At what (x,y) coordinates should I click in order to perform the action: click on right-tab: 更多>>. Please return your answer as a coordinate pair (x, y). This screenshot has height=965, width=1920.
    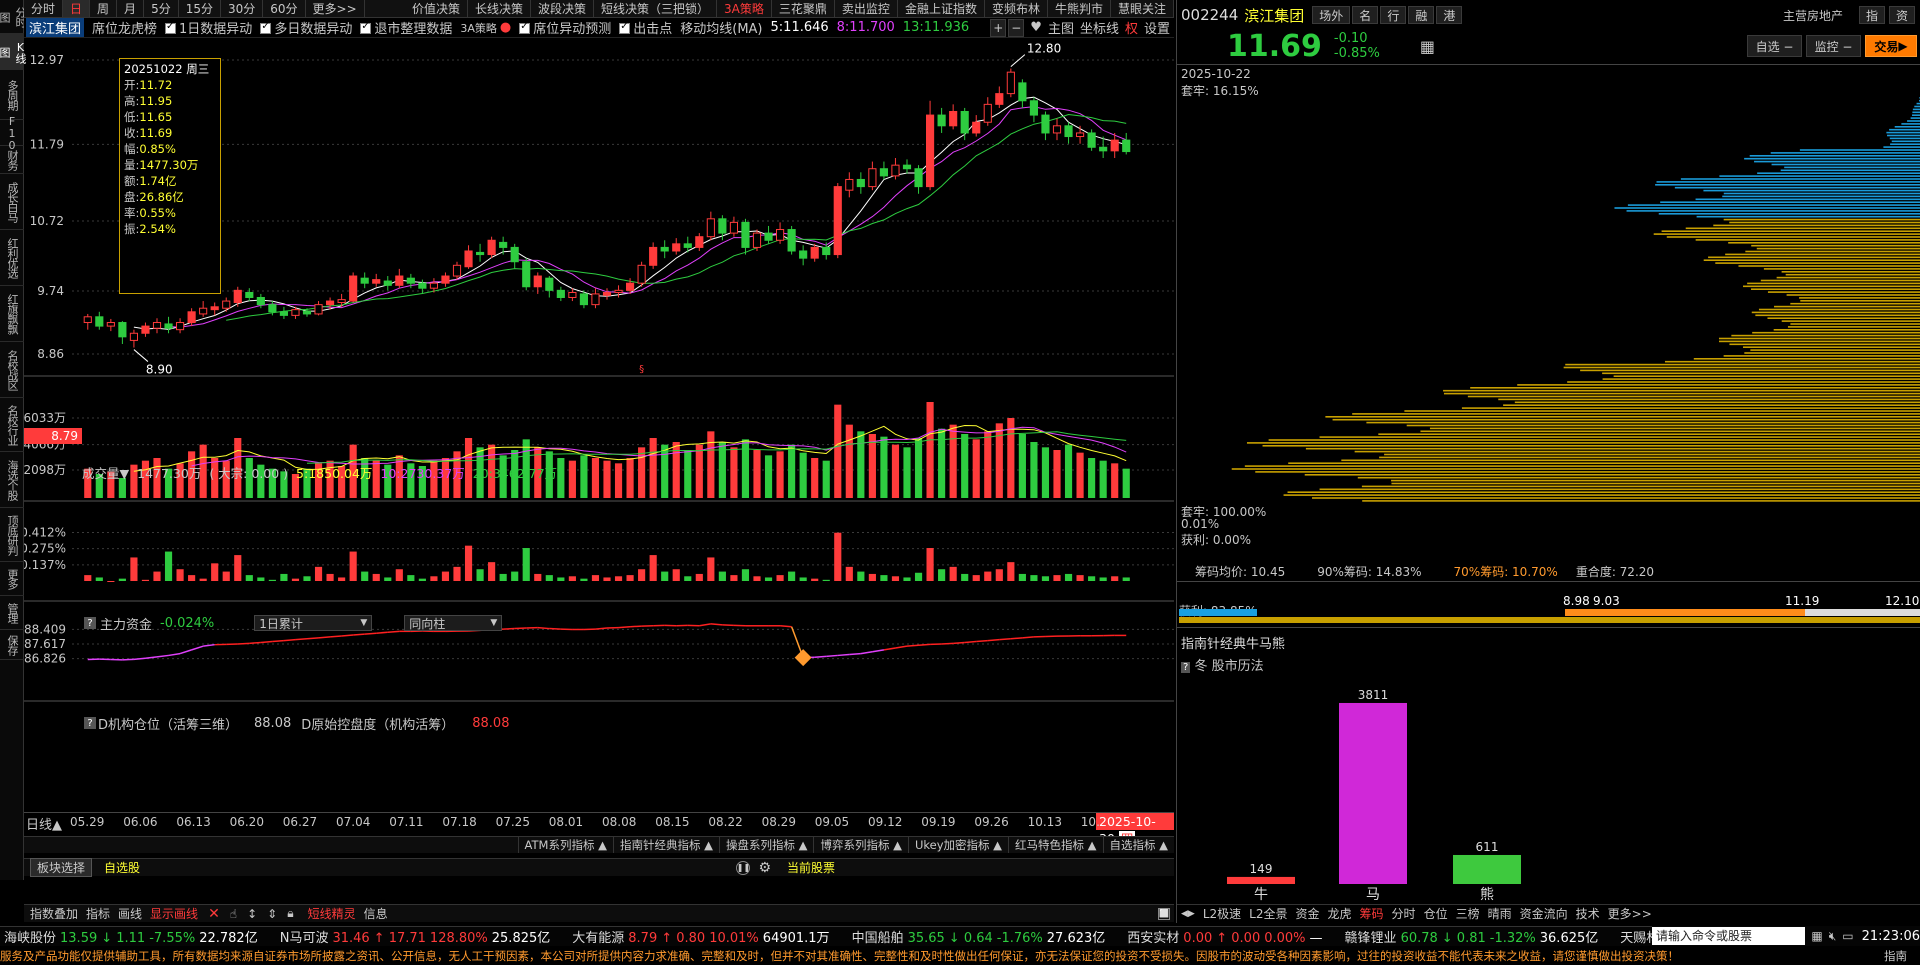
    Looking at the image, I should click on (1630, 913).